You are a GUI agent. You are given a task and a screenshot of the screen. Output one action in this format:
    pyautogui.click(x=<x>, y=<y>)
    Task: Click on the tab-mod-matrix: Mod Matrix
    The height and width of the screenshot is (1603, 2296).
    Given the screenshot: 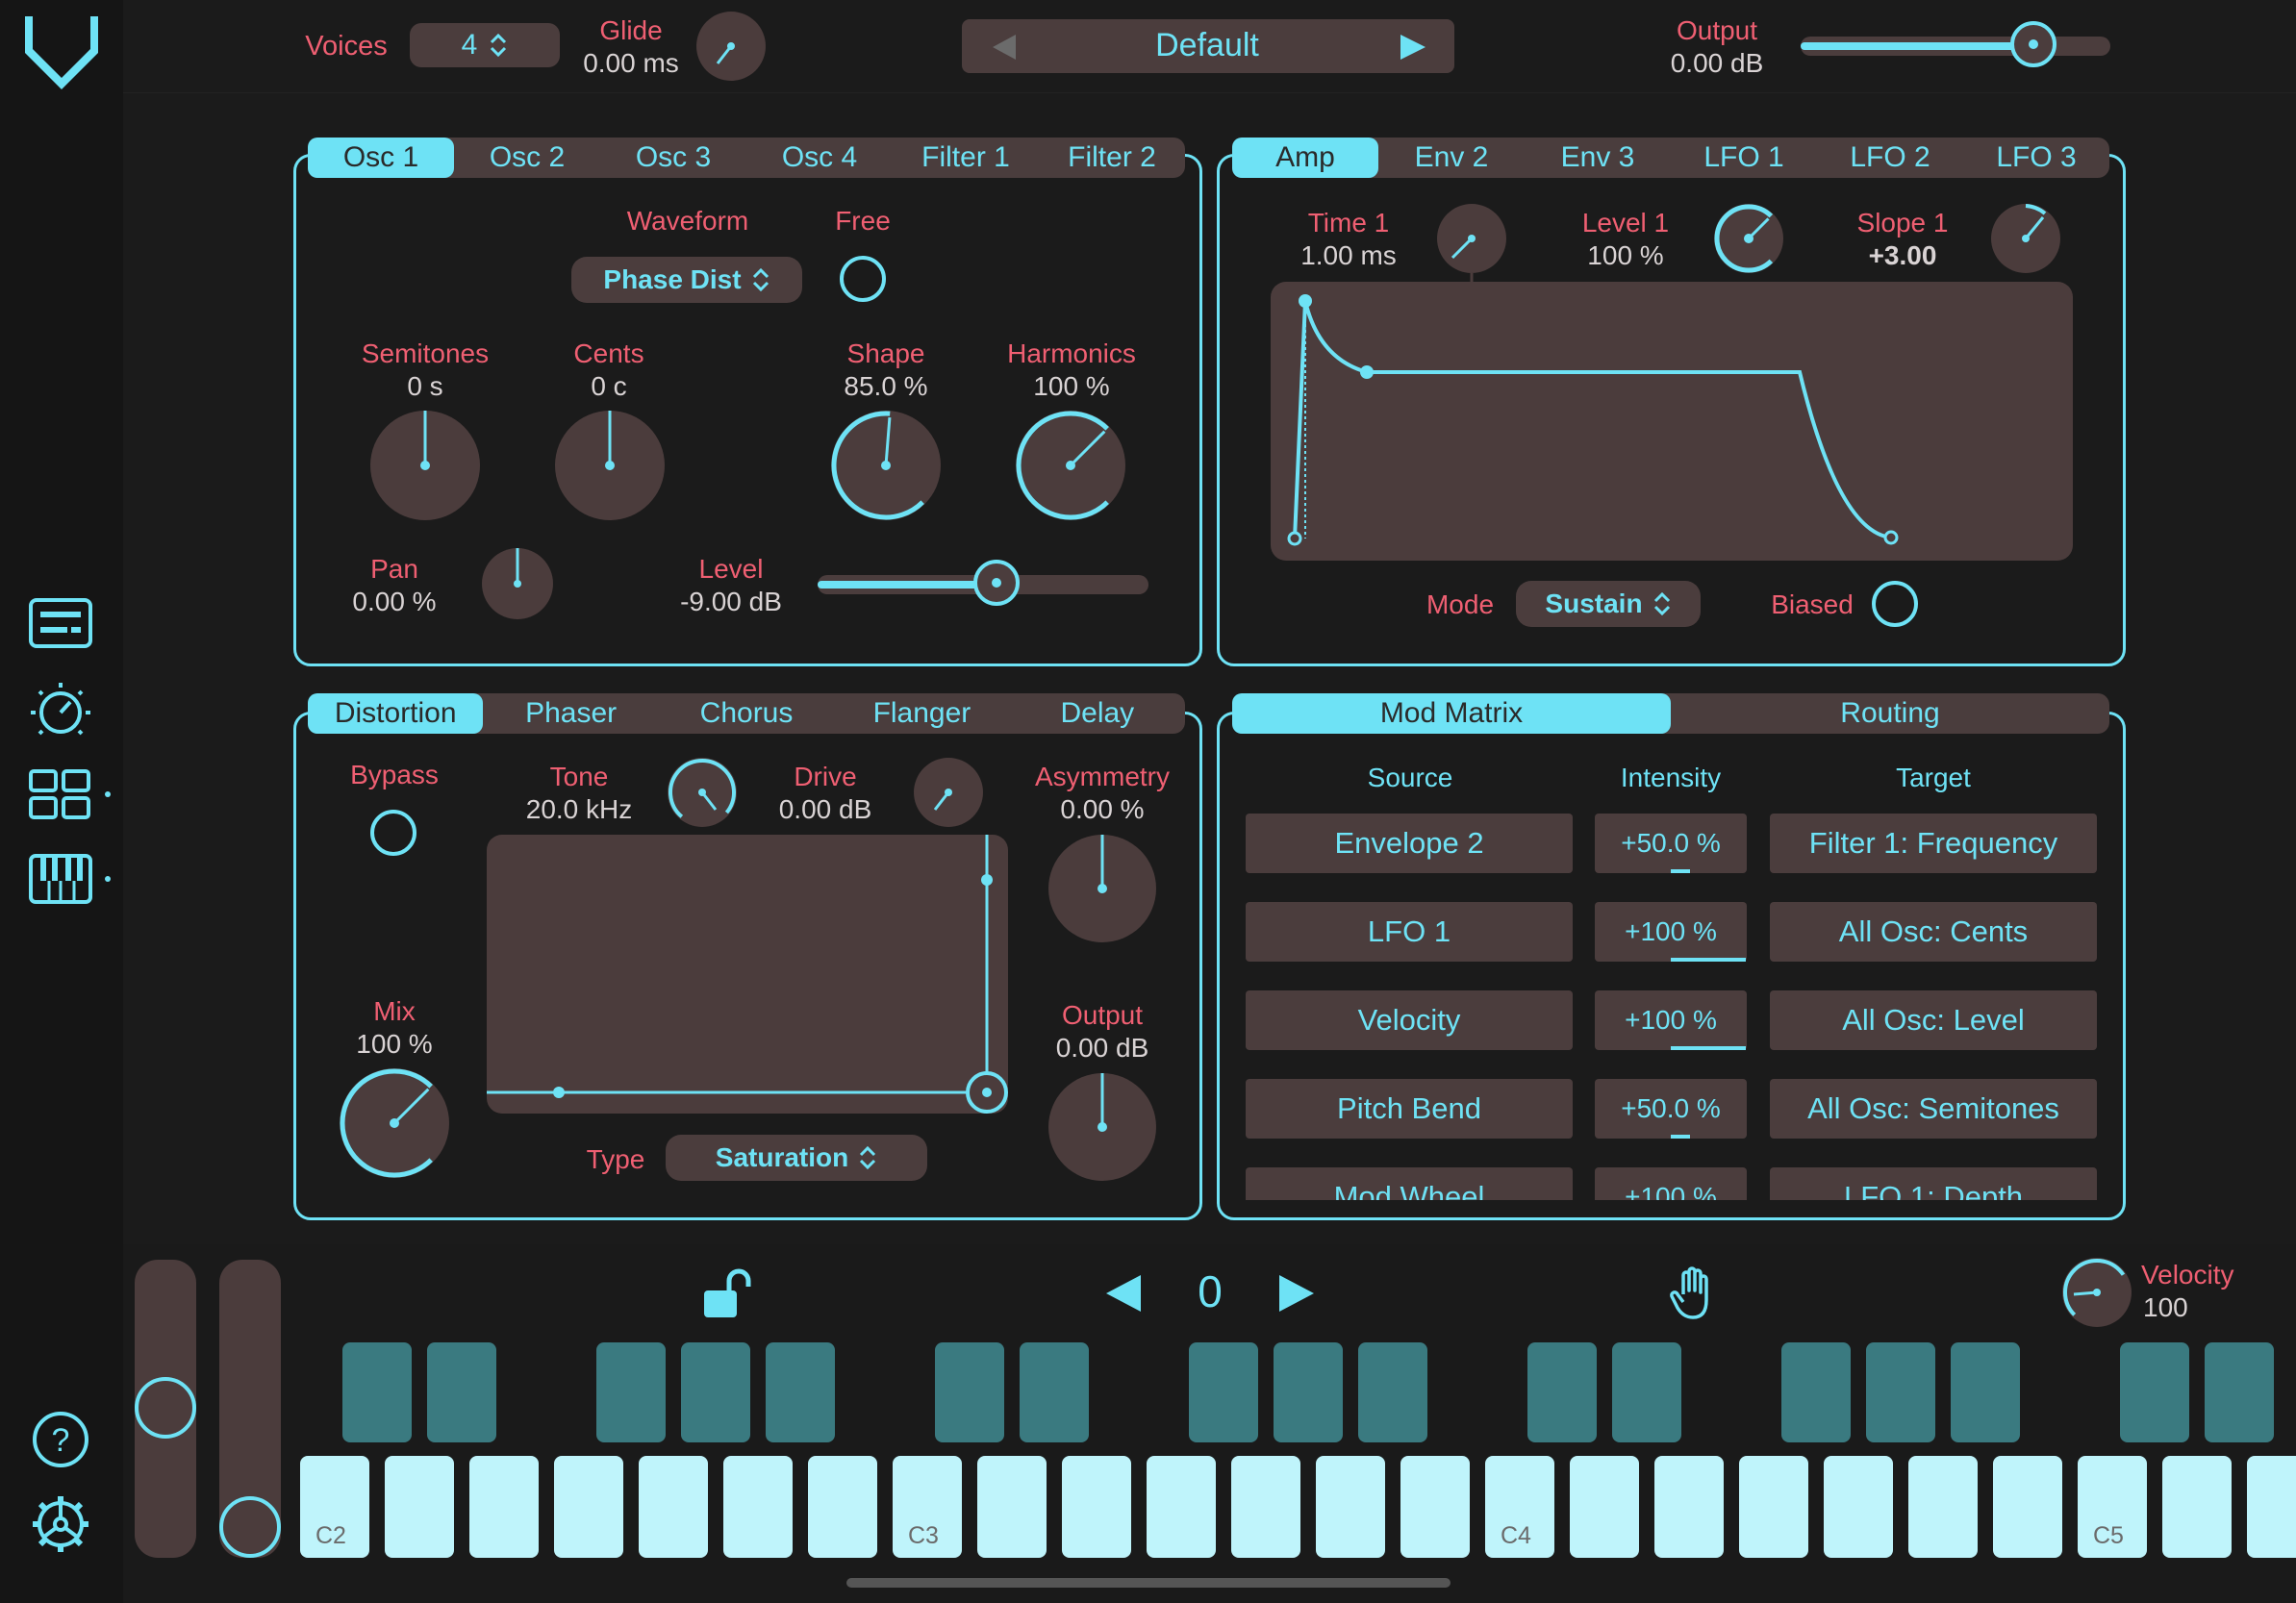 What is the action you would take?
    pyautogui.click(x=1451, y=713)
    